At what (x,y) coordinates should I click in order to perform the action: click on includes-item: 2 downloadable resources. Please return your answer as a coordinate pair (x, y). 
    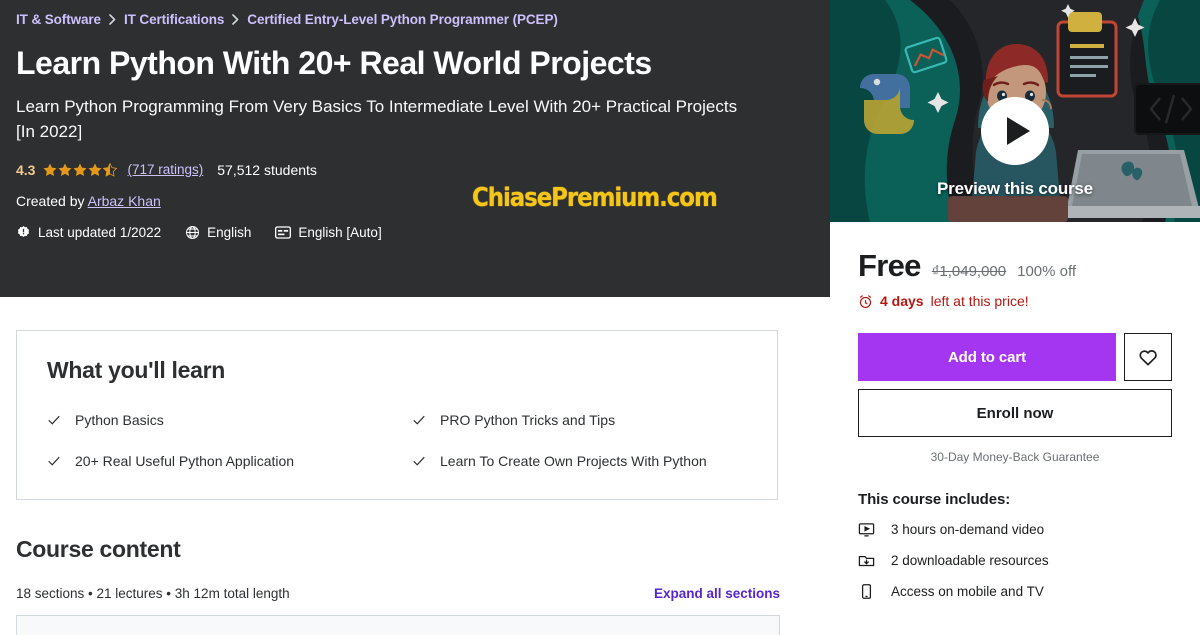
    Looking at the image, I should click on (1015, 560).